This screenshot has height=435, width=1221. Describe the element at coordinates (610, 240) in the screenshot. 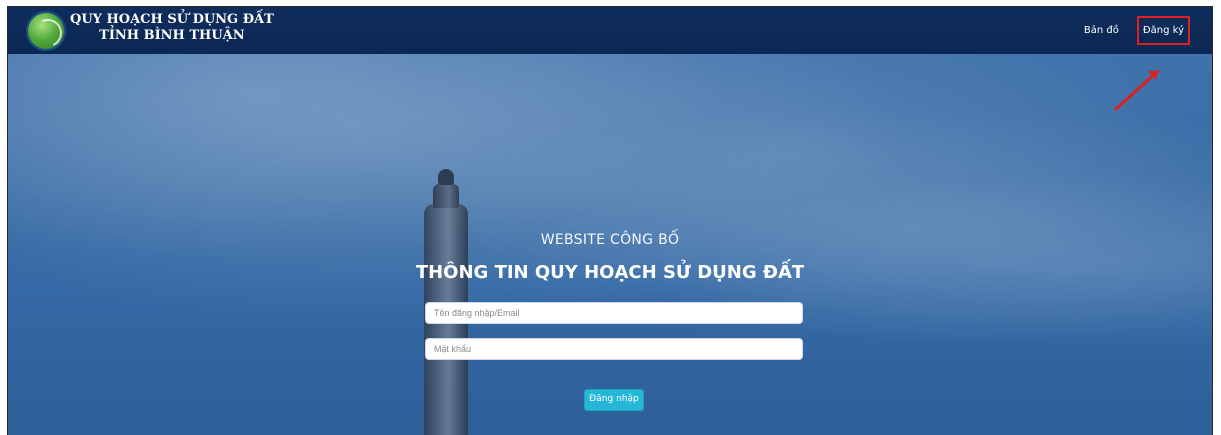

I see `hero-subtitle: WEBSITE CÔNG BỐ` at that location.